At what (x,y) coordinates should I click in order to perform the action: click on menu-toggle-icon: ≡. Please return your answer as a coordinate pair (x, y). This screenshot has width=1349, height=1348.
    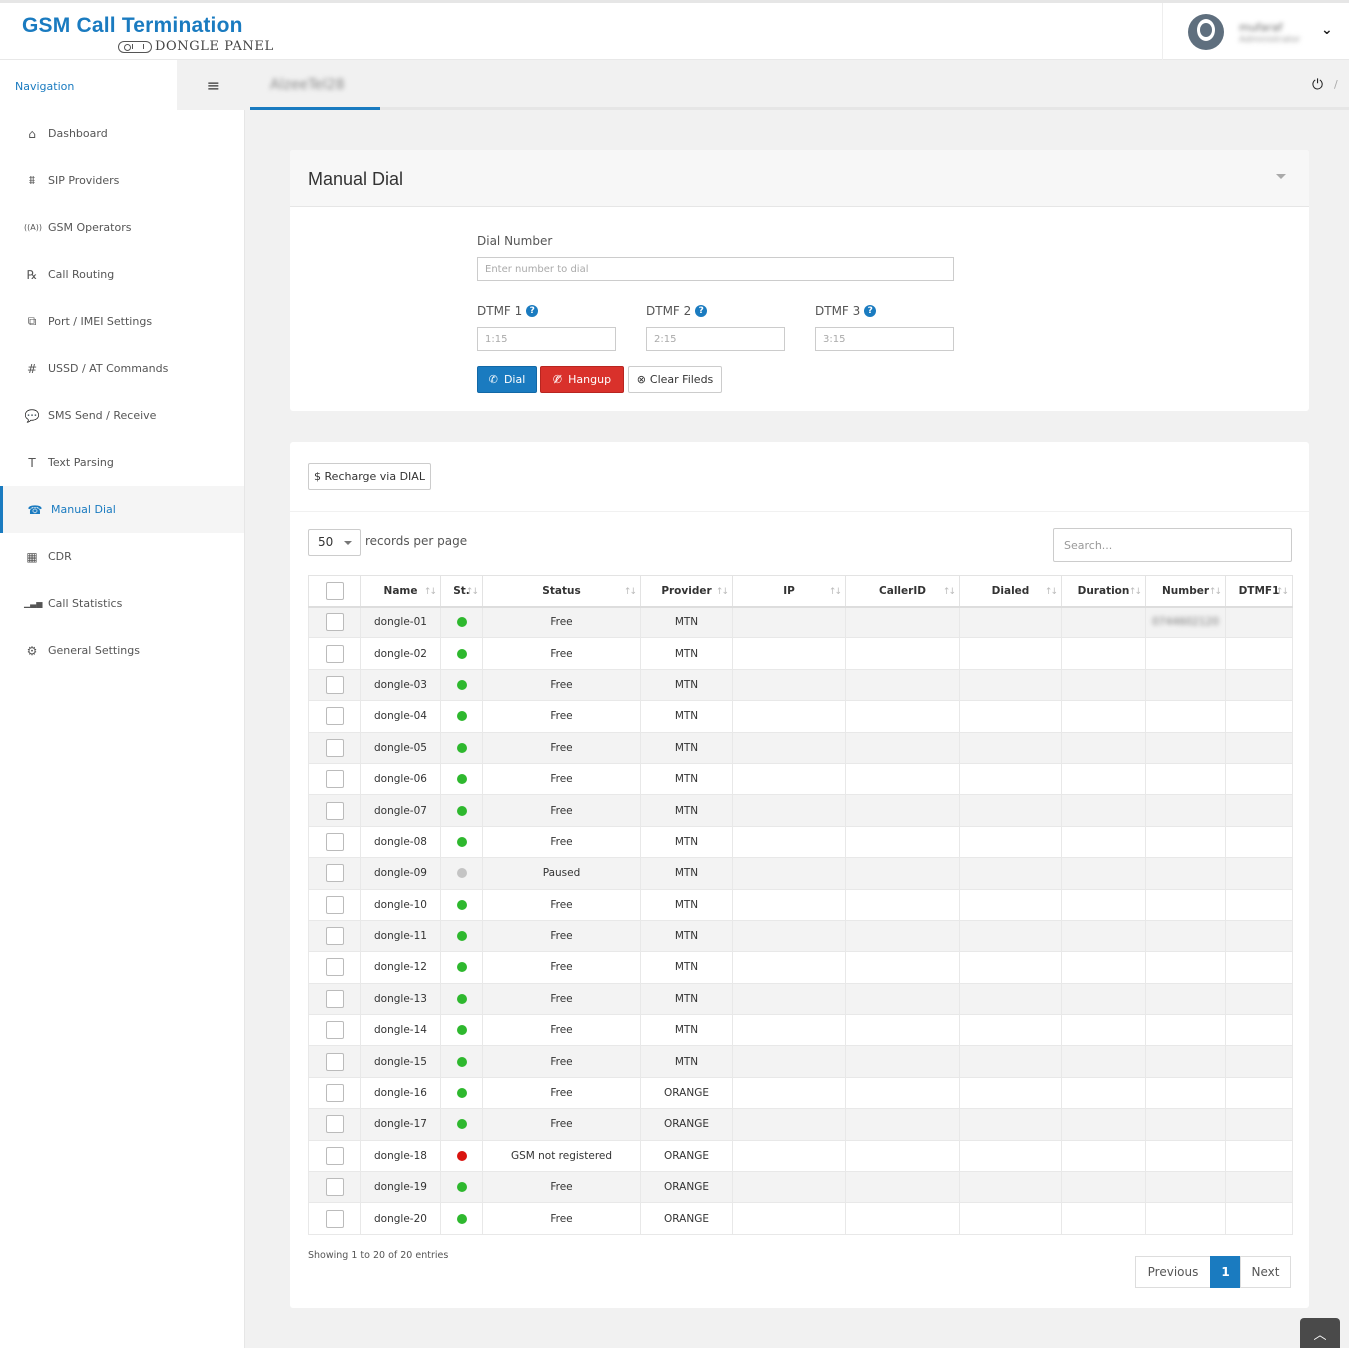
    Looking at the image, I should click on (213, 85).